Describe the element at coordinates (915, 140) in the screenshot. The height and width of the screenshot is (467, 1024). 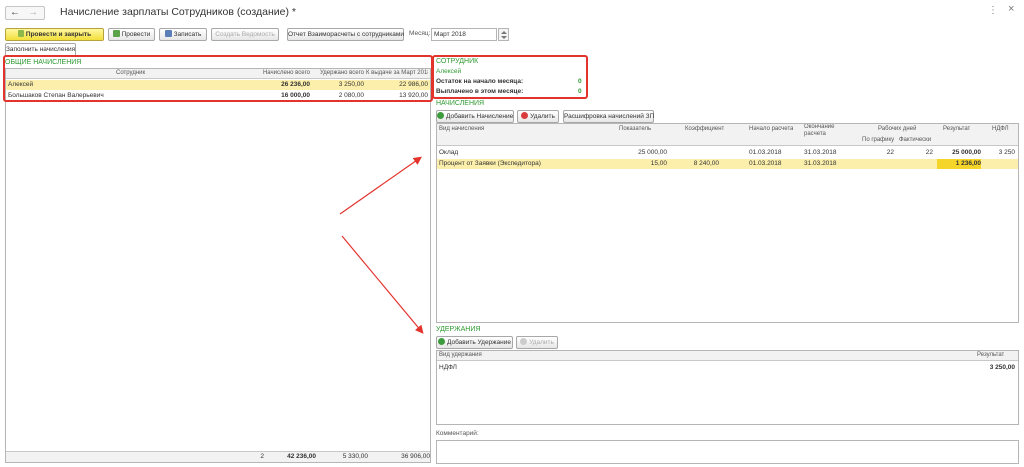
I see `col-actual: Фактически` at that location.